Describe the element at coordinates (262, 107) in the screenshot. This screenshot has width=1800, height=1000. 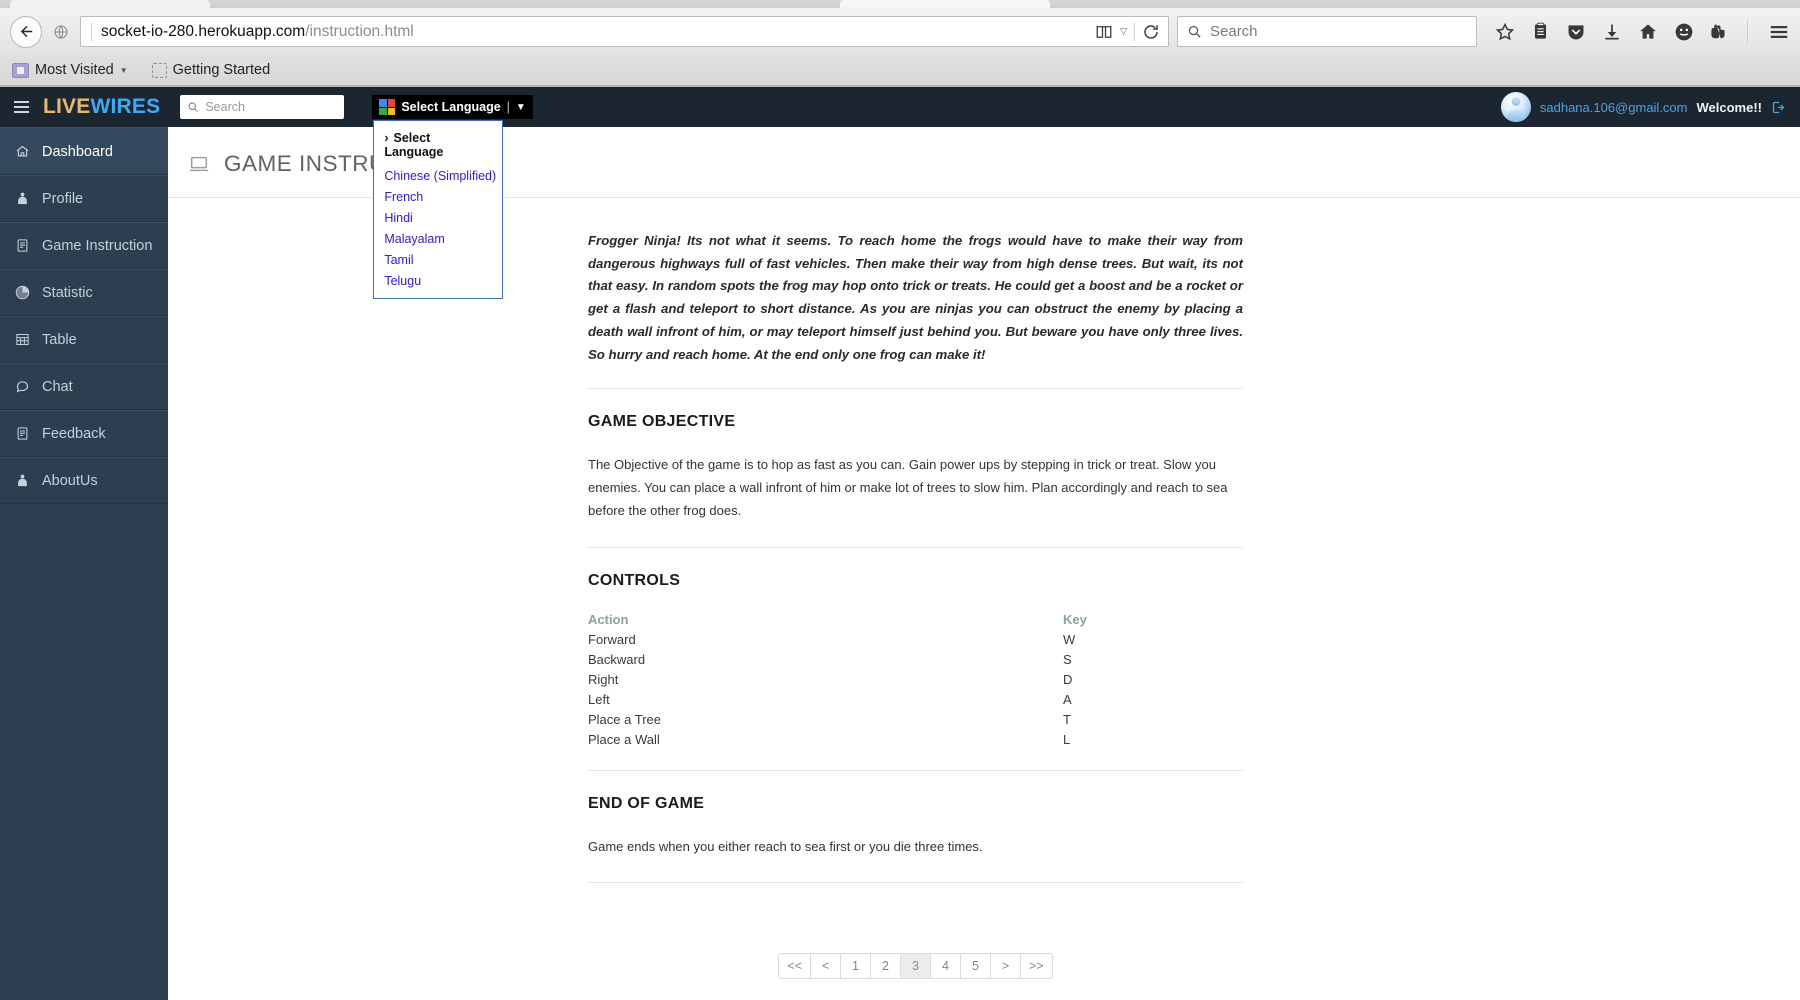
I see `search-input: Search` at that location.